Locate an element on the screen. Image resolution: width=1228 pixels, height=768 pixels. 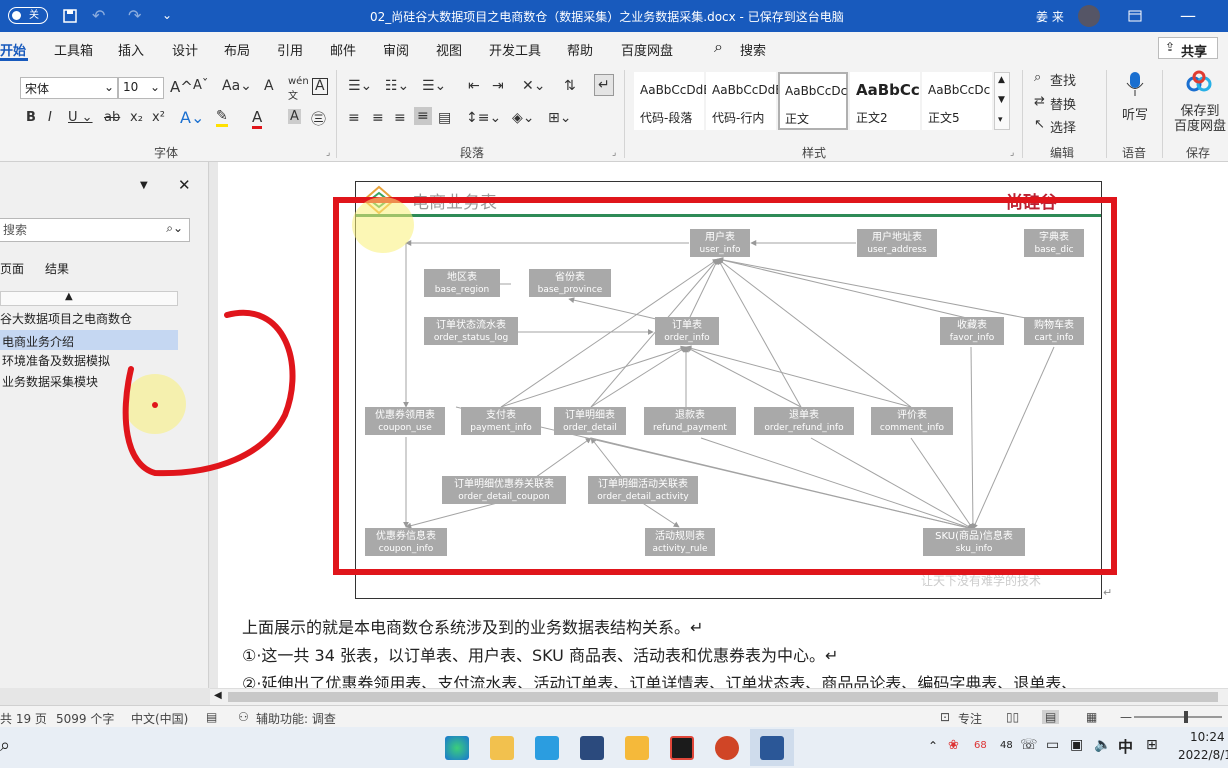
chevron-up-icon: ⌃ is located at coordinates (933, 746).